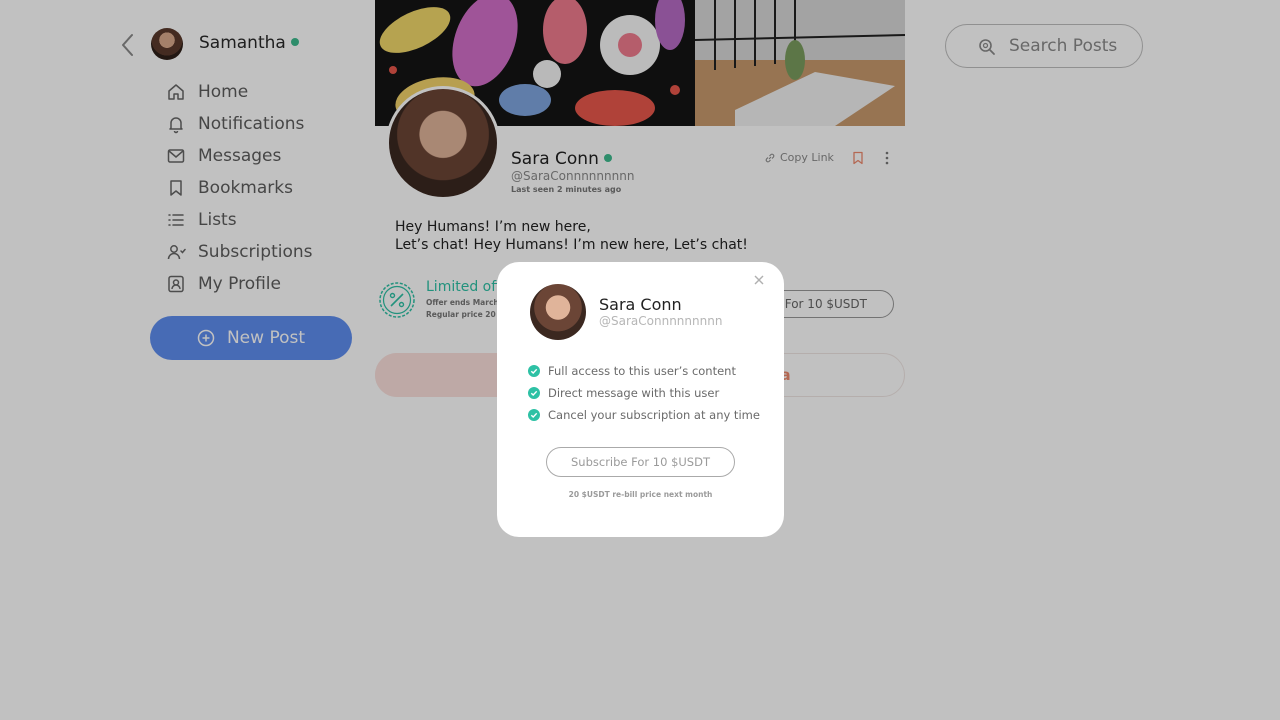 The width and height of the screenshot is (1280, 720). I want to click on benefit-item: Full access to this user’s content, so click(644, 371).